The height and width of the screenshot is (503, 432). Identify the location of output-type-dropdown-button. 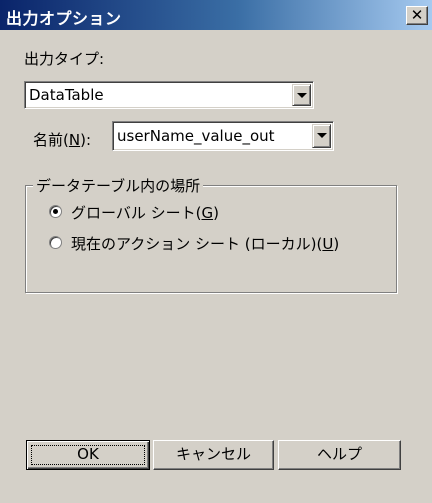
(301, 95).